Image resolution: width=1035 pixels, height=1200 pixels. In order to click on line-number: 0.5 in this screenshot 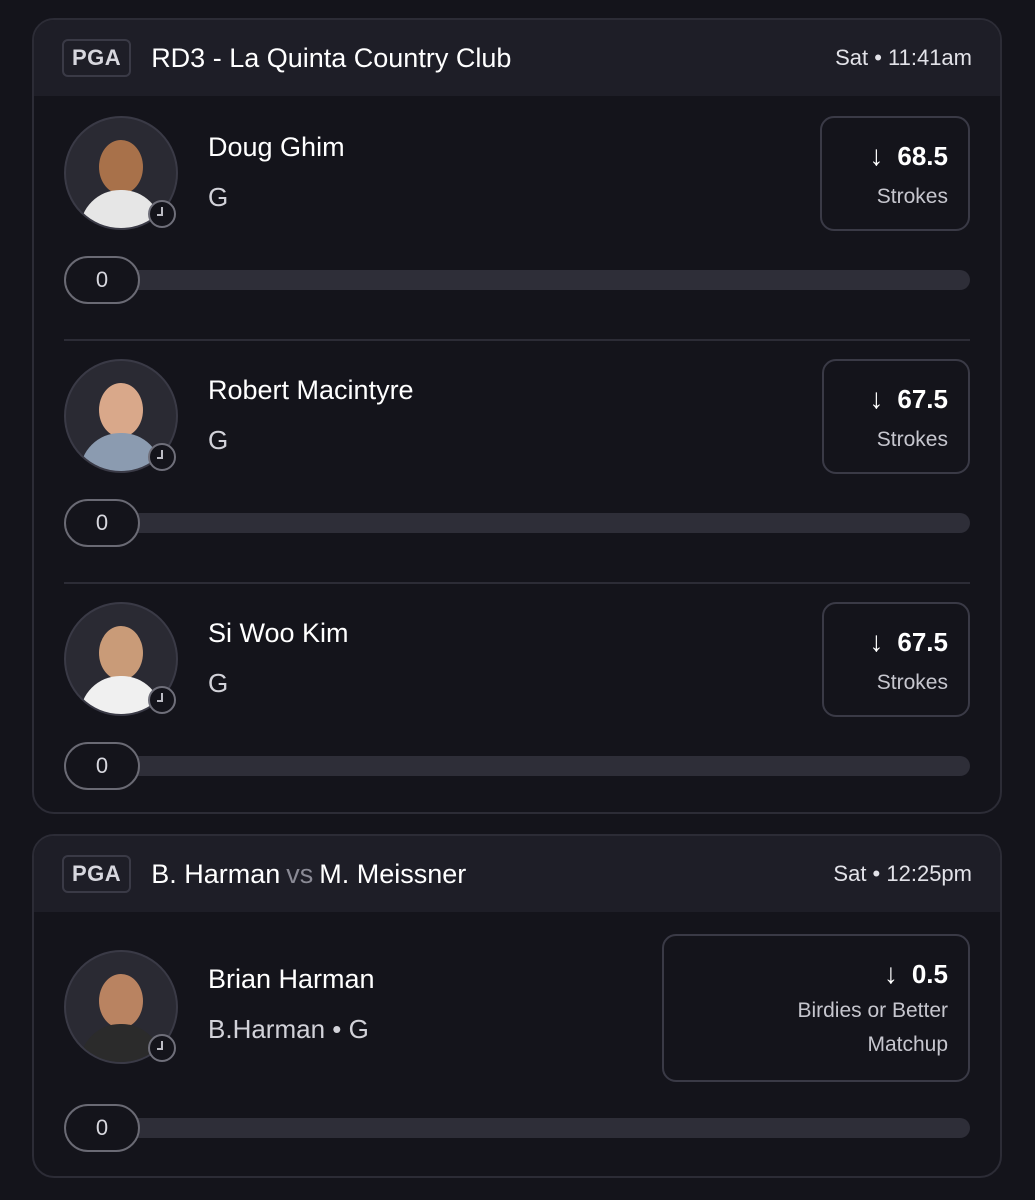, I will do `click(929, 974)`.